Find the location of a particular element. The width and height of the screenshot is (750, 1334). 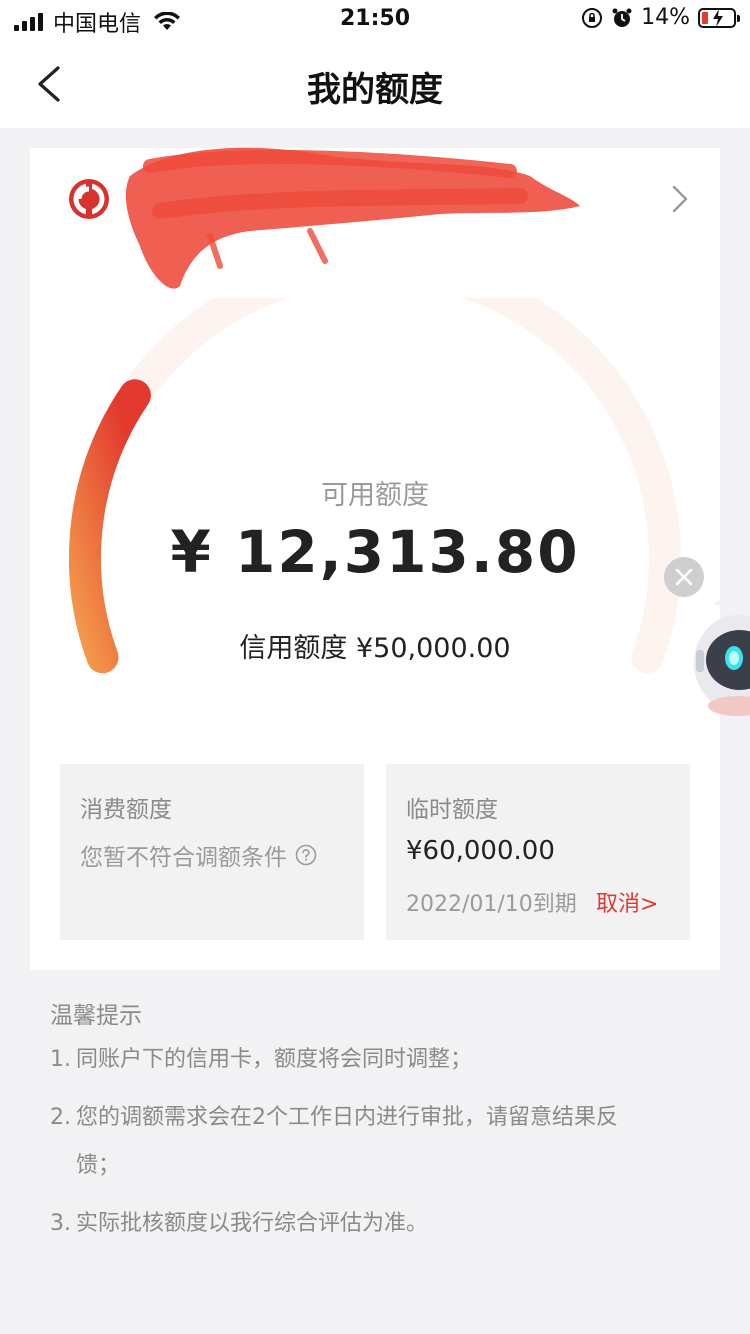

temporary-limit-title: 临时额度 is located at coordinates (452, 810).